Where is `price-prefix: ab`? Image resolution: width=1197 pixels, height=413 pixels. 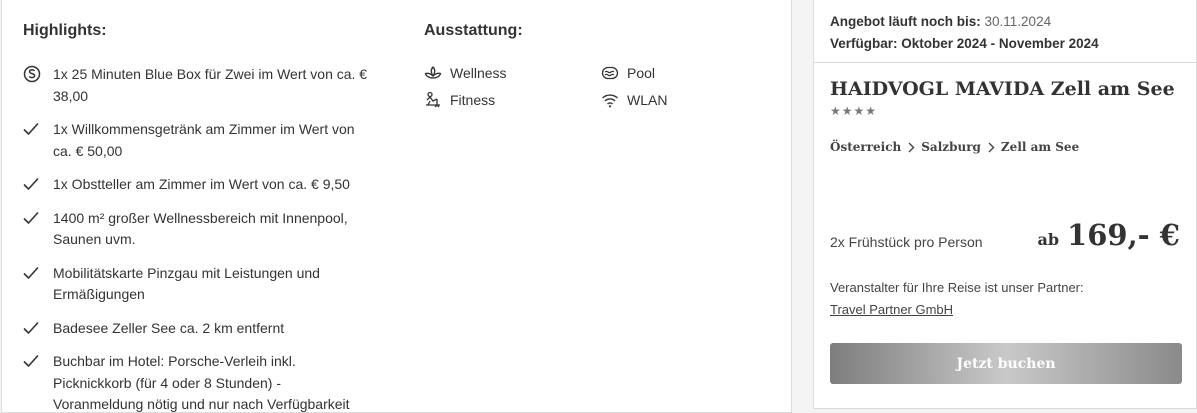
price-prefix: ab is located at coordinates (1048, 239).